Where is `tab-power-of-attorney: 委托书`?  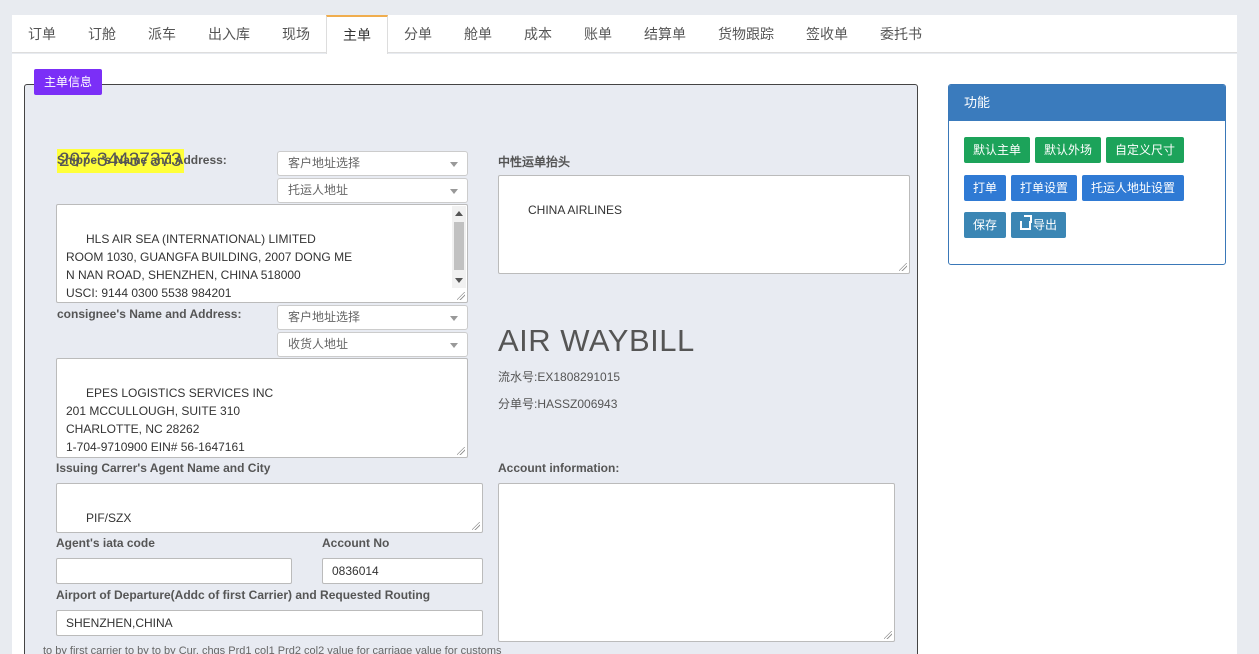 tab-power-of-attorney: 委托书 is located at coordinates (901, 34).